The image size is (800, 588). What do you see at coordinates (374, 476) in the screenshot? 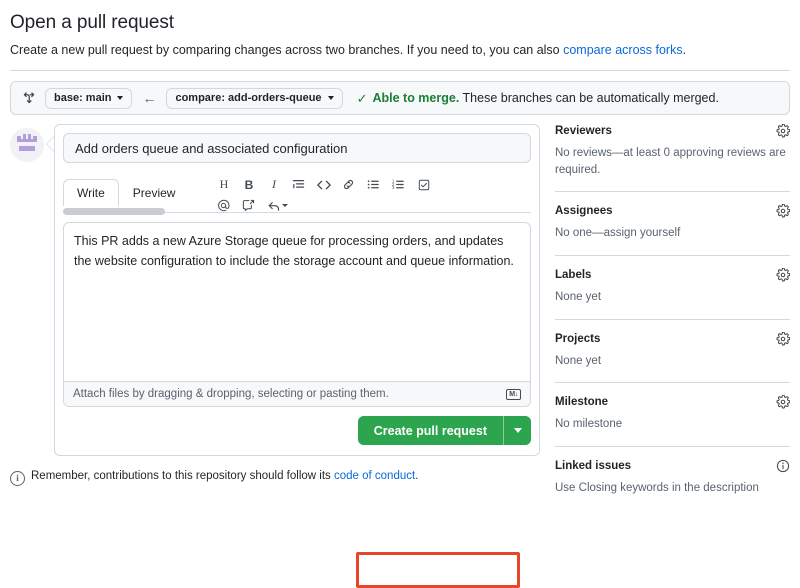
I see `code-of-conduct-link: code of conduct` at bounding box center [374, 476].